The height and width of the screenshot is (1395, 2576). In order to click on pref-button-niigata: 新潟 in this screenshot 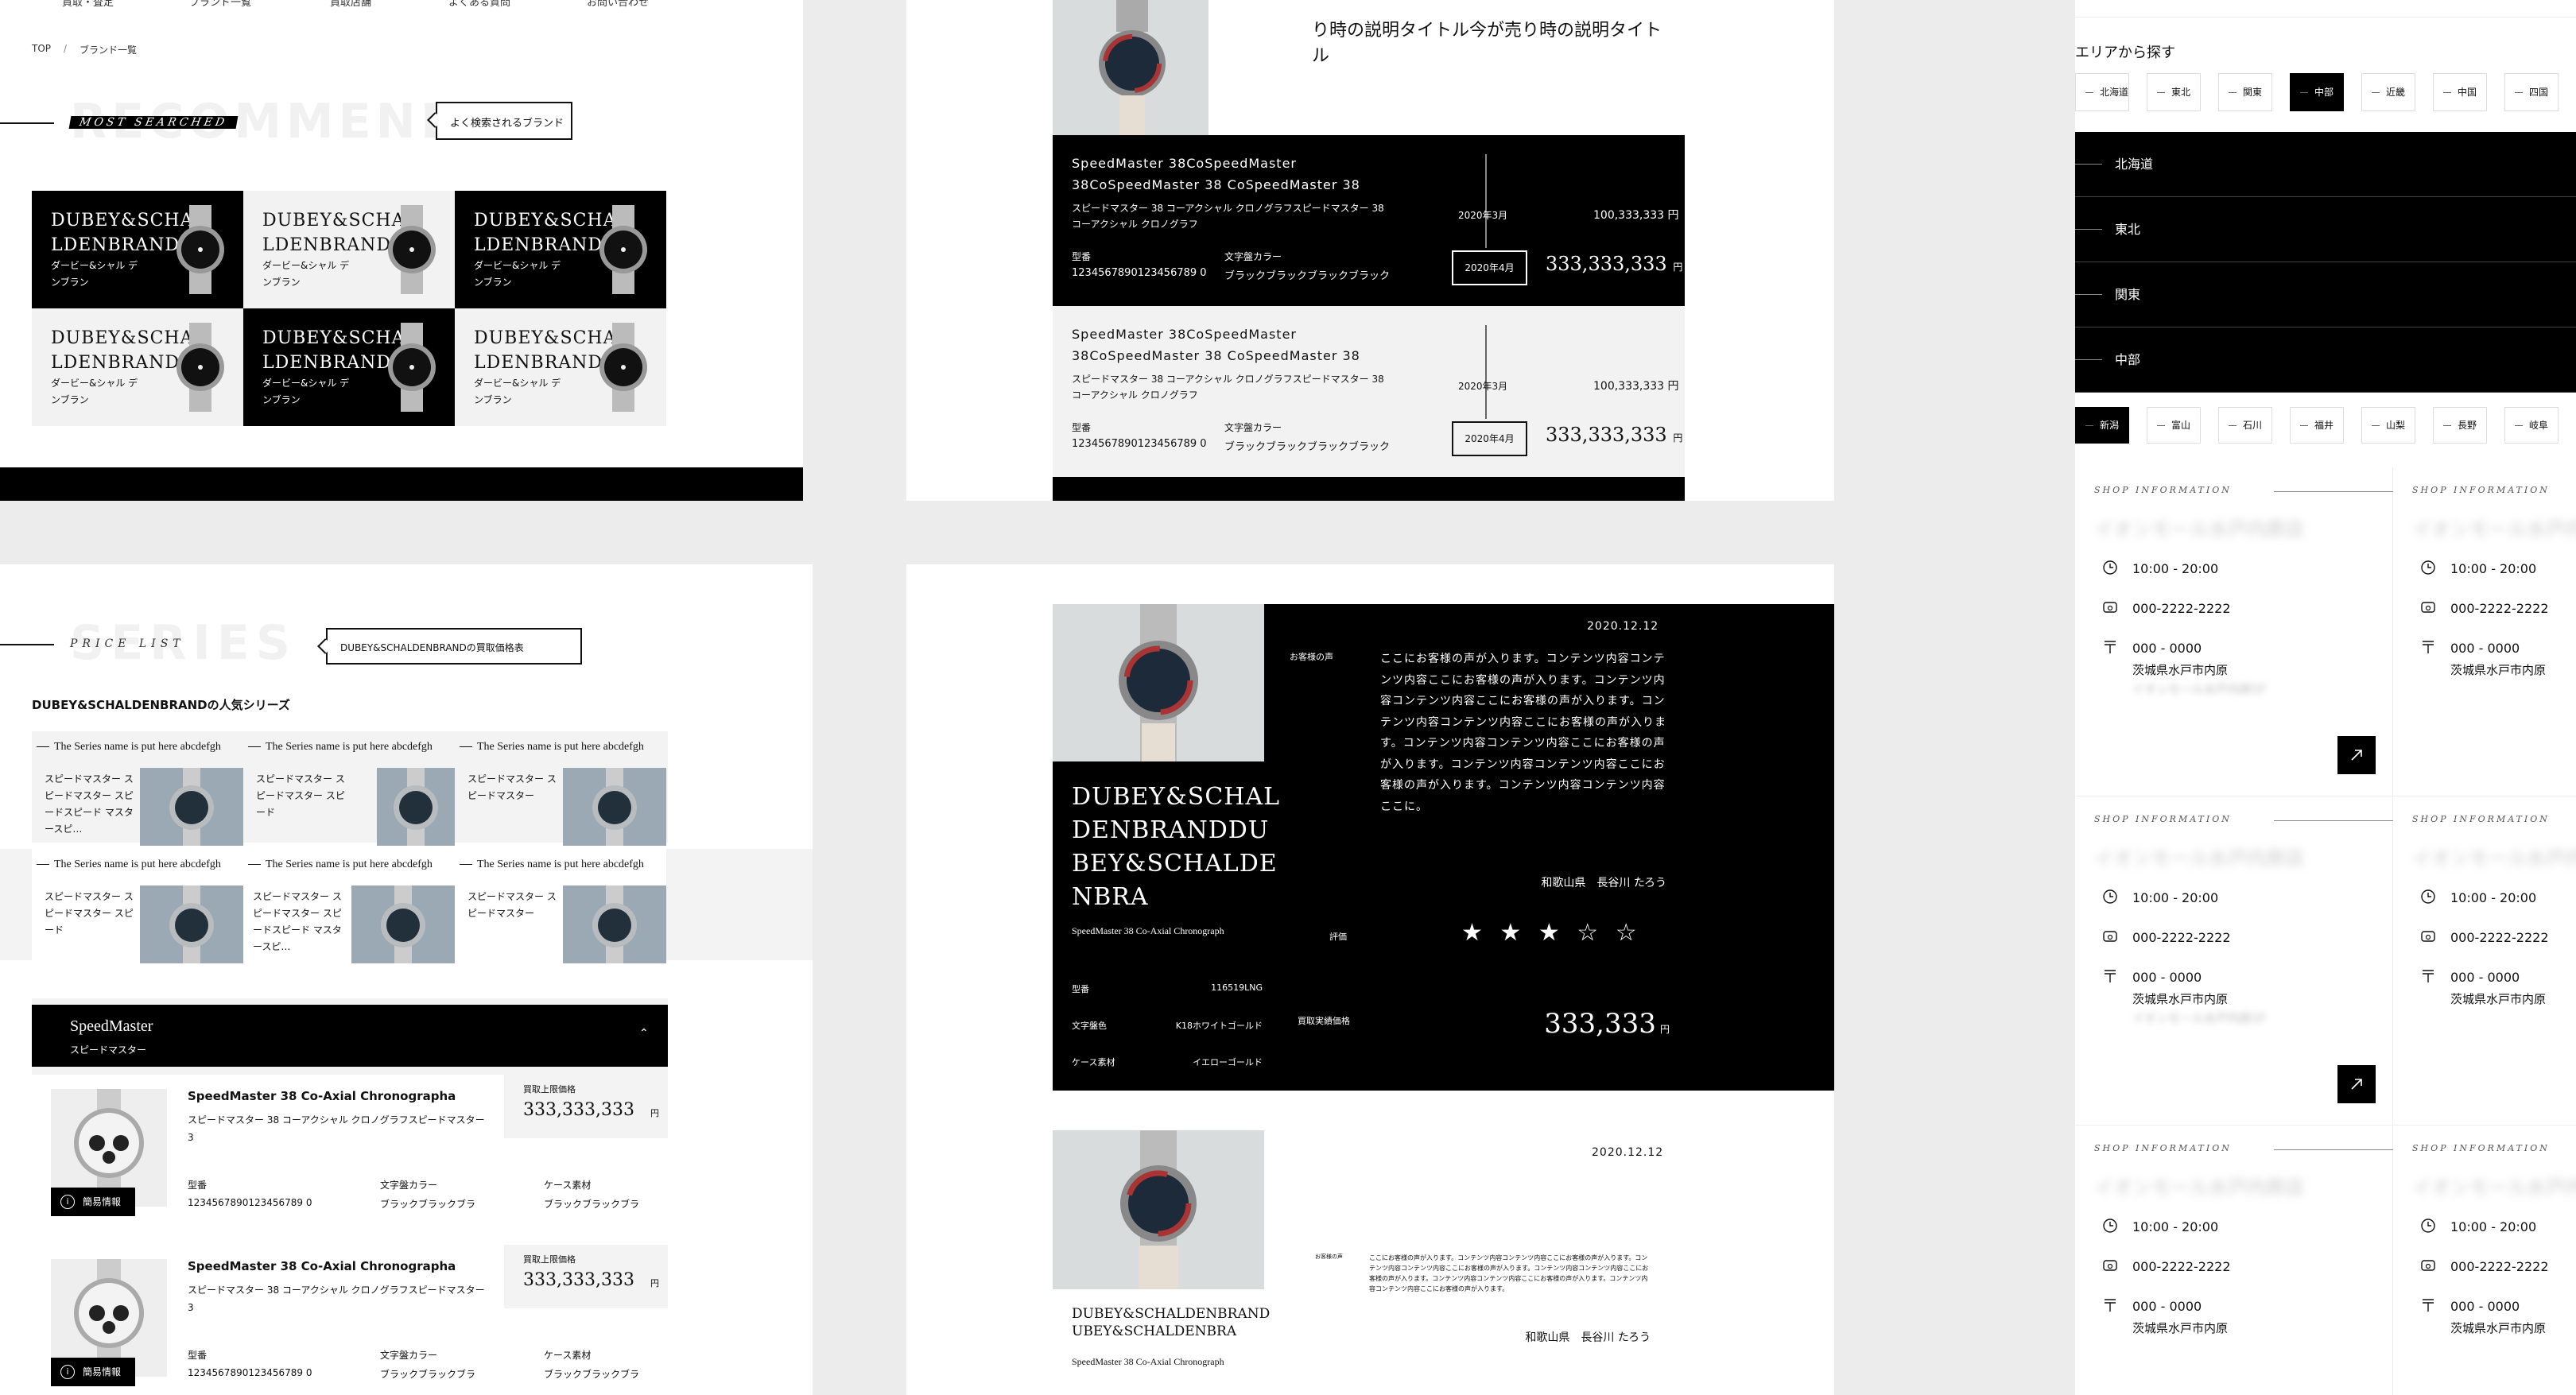, I will do `click(2102, 425)`.